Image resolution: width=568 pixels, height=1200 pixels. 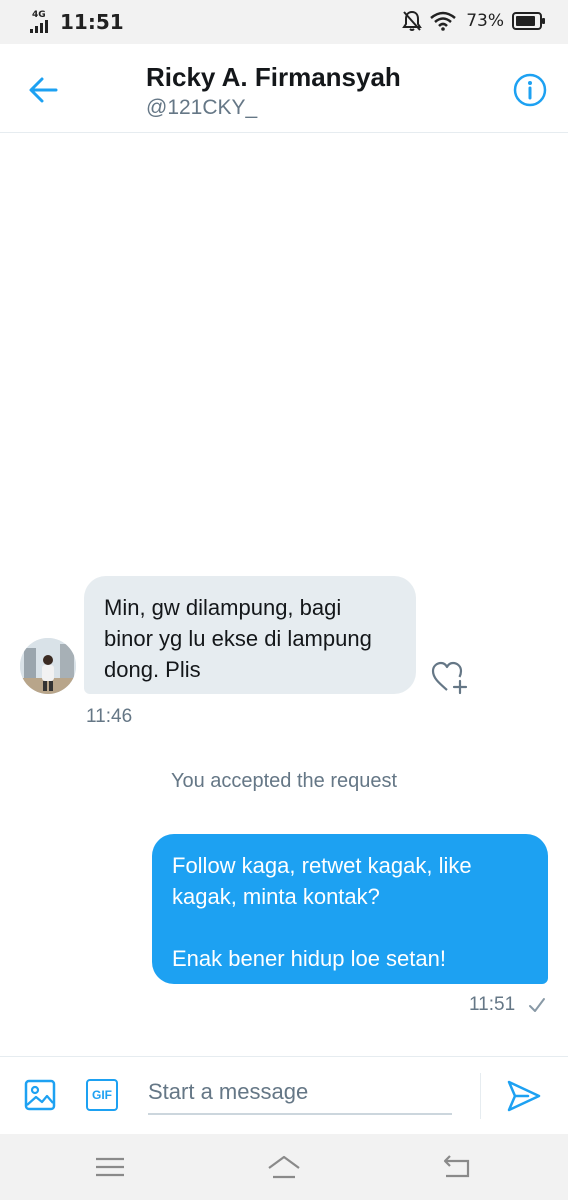 What do you see at coordinates (284, 22) in the screenshot?
I see `status-bar: 4G 11:51 73%` at bounding box center [284, 22].